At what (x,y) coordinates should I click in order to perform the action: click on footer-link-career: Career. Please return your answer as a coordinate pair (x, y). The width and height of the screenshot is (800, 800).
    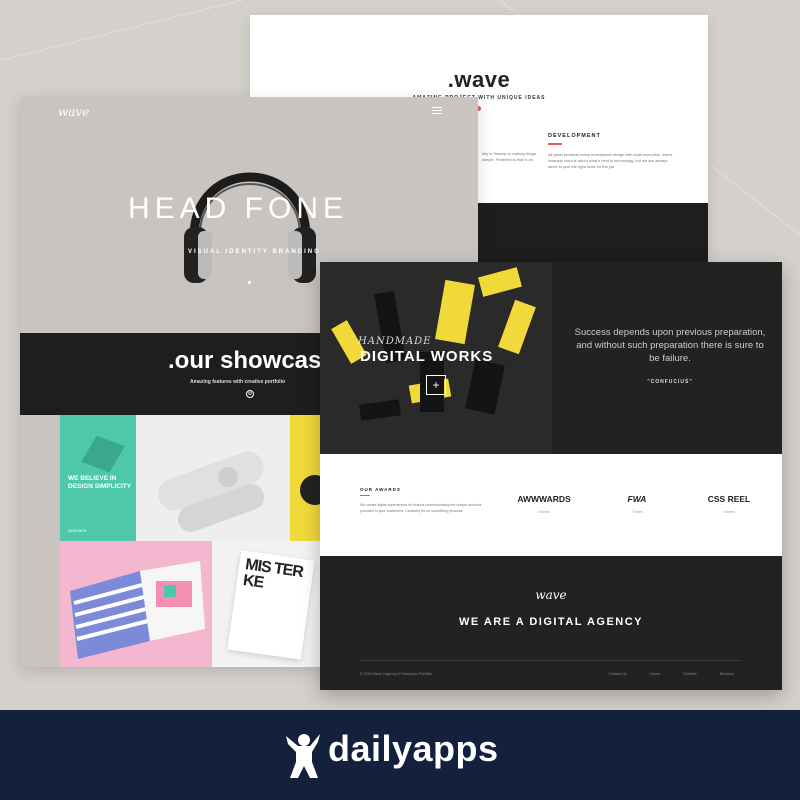
    Looking at the image, I should click on (654, 674).